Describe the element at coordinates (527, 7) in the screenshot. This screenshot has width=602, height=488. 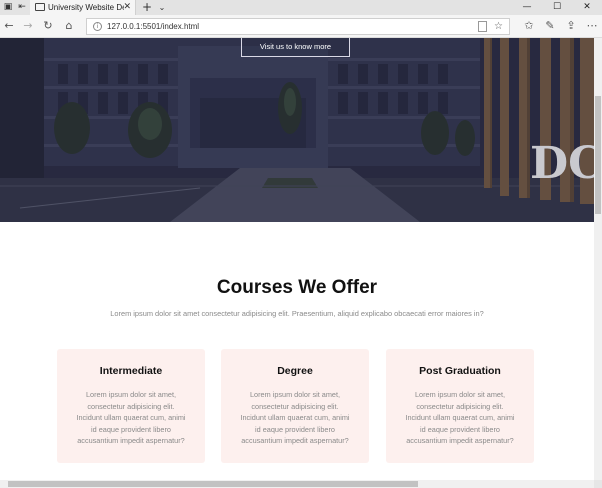
I see `minimize-icon: —` at that location.